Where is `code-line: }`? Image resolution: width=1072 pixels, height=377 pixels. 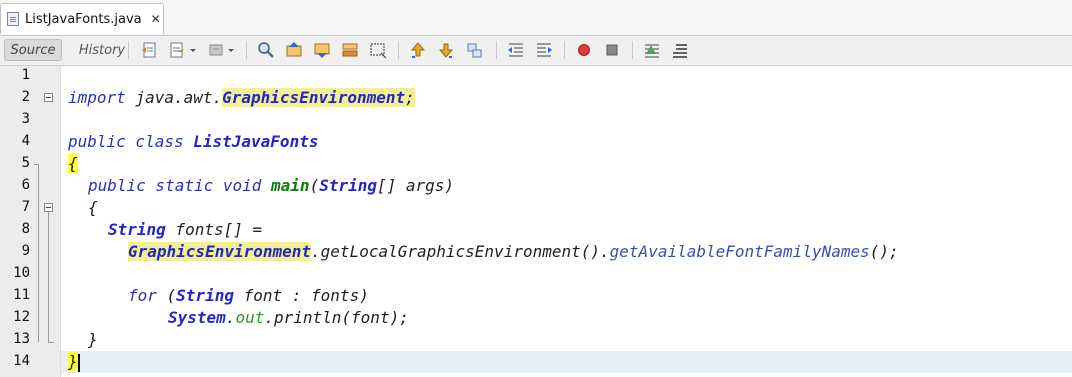
code-line: } is located at coordinates (566, 340).